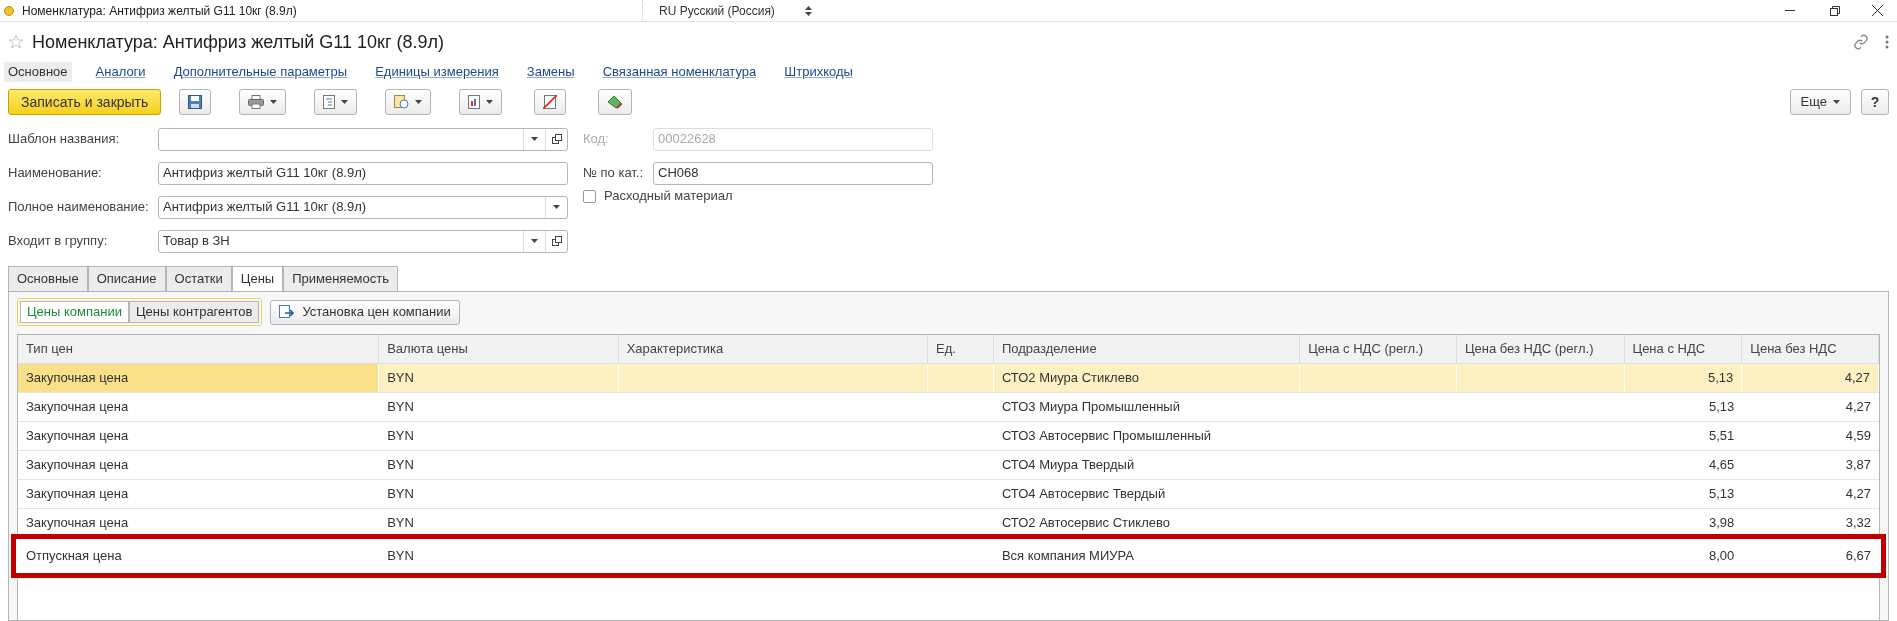 Image resolution: width=1897 pixels, height=621 pixels. I want to click on column-header: Валюта цены, so click(499, 349).